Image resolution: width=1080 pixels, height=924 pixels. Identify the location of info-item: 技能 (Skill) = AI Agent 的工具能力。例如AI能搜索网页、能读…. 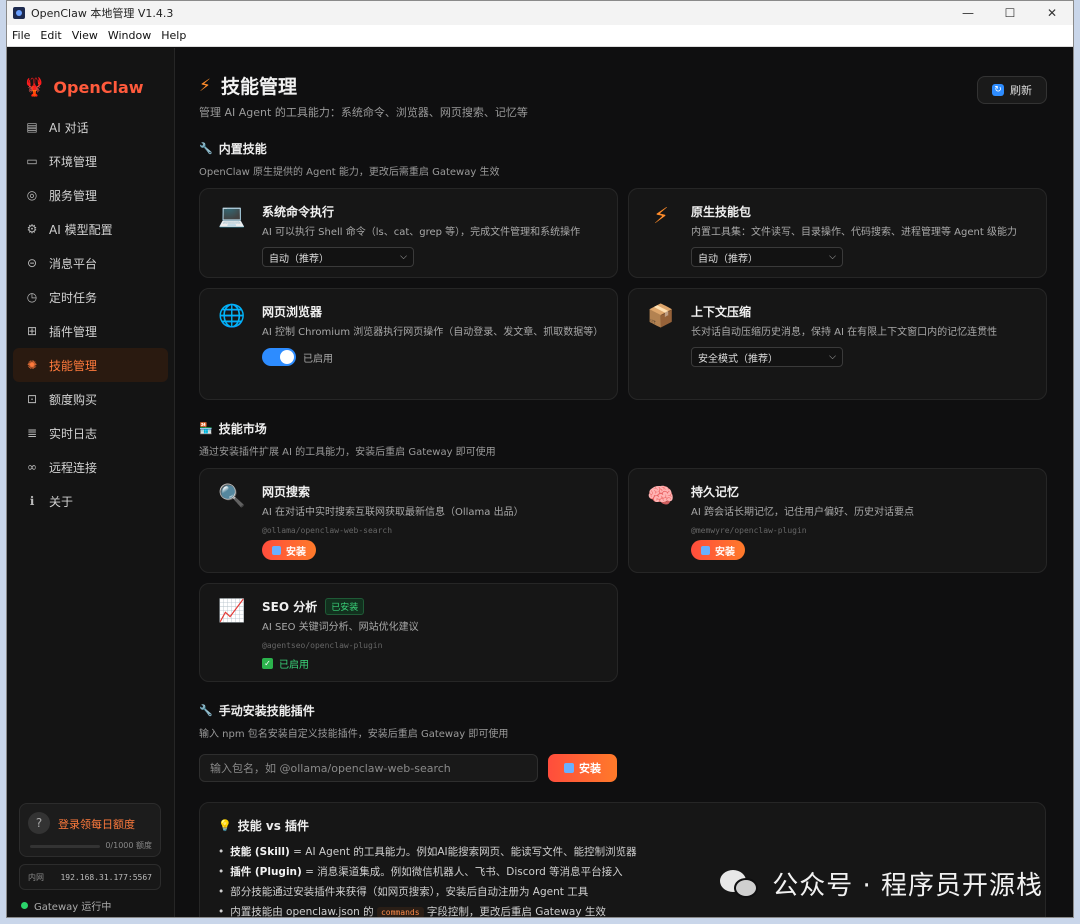
(622, 852).